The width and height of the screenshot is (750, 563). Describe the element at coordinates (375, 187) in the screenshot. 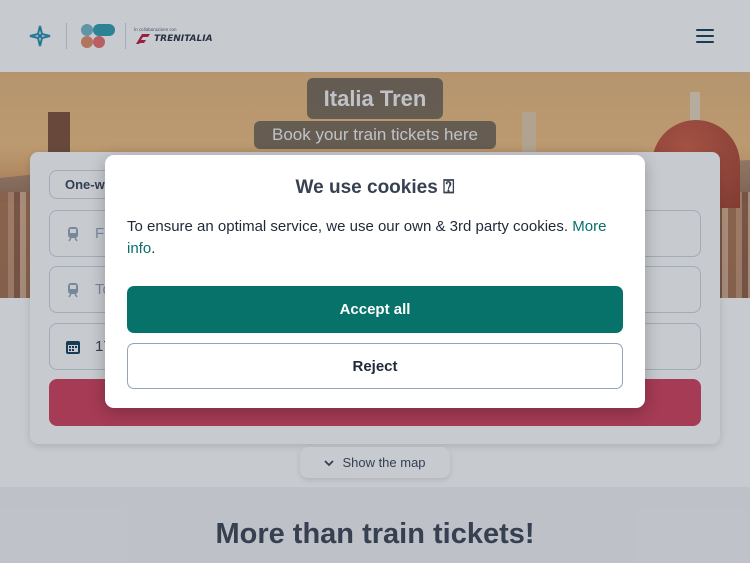

I see `cookie-modal-title: We use cookies ⍰` at that location.